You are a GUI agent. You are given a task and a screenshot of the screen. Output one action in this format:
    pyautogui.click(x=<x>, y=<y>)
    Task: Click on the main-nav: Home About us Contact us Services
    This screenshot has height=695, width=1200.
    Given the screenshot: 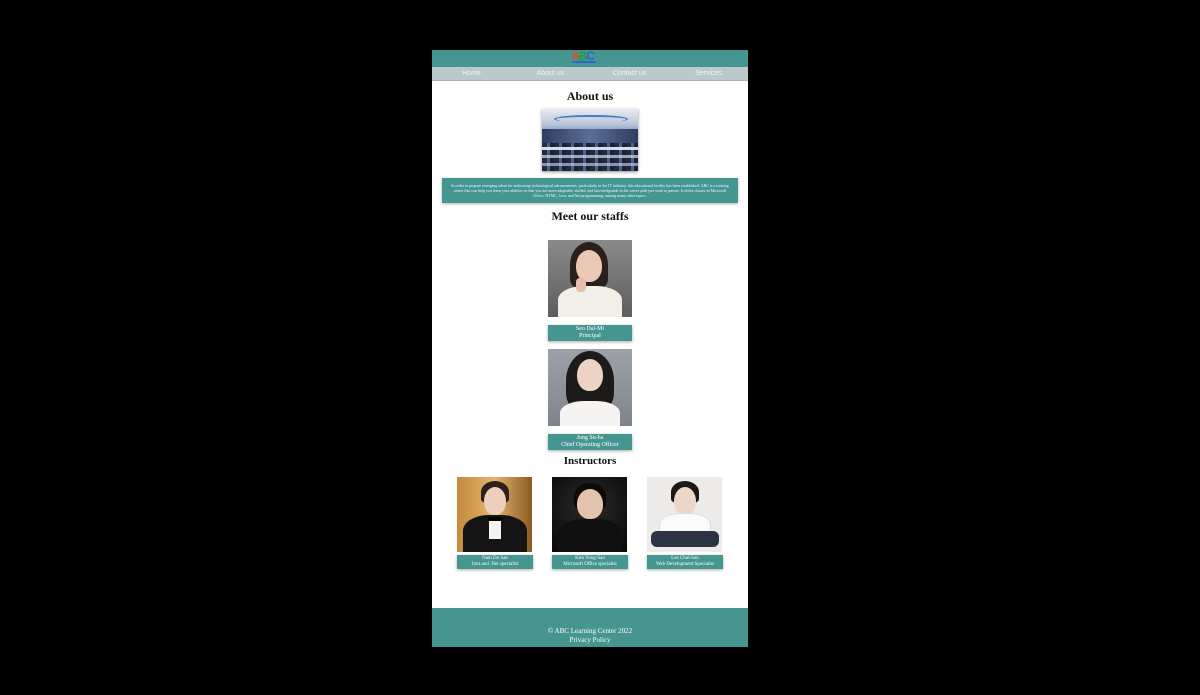 What is the action you would take?
    pyautogui.click(x=590, y=74)
    